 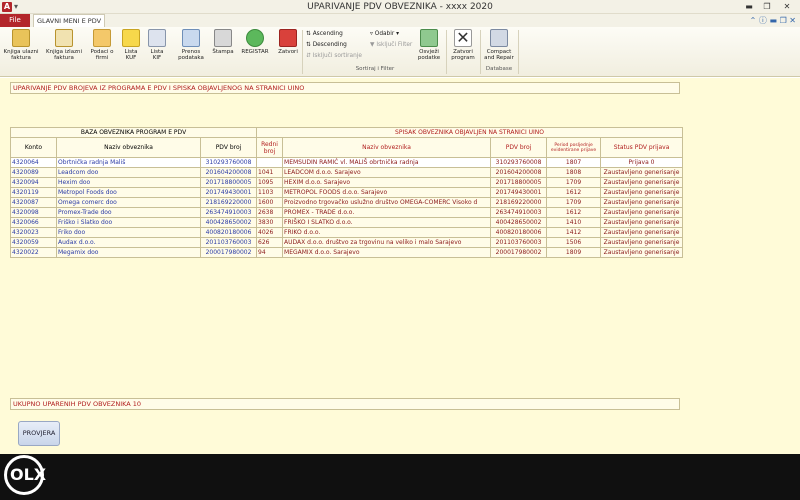 What do you see at coordinates (387, 172) in the screenshot?
I see `cell-naziv2: LEADCOM d.o.o. Sarajevo` at bounding box center [387, 172].